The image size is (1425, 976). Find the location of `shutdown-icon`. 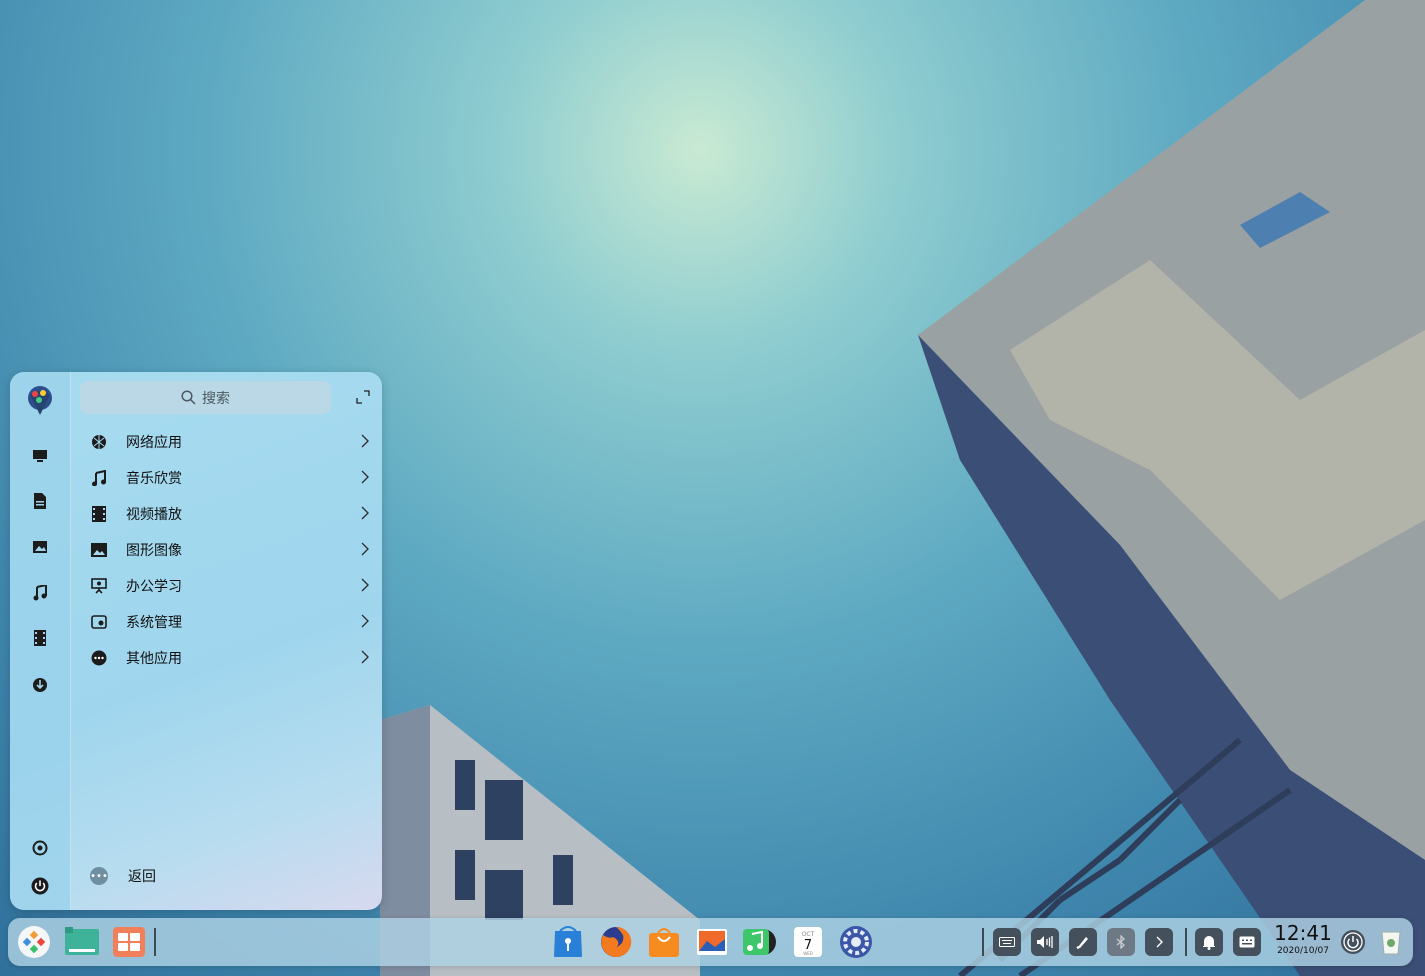

shutdown-icon is located at coordinates (1353, 942).